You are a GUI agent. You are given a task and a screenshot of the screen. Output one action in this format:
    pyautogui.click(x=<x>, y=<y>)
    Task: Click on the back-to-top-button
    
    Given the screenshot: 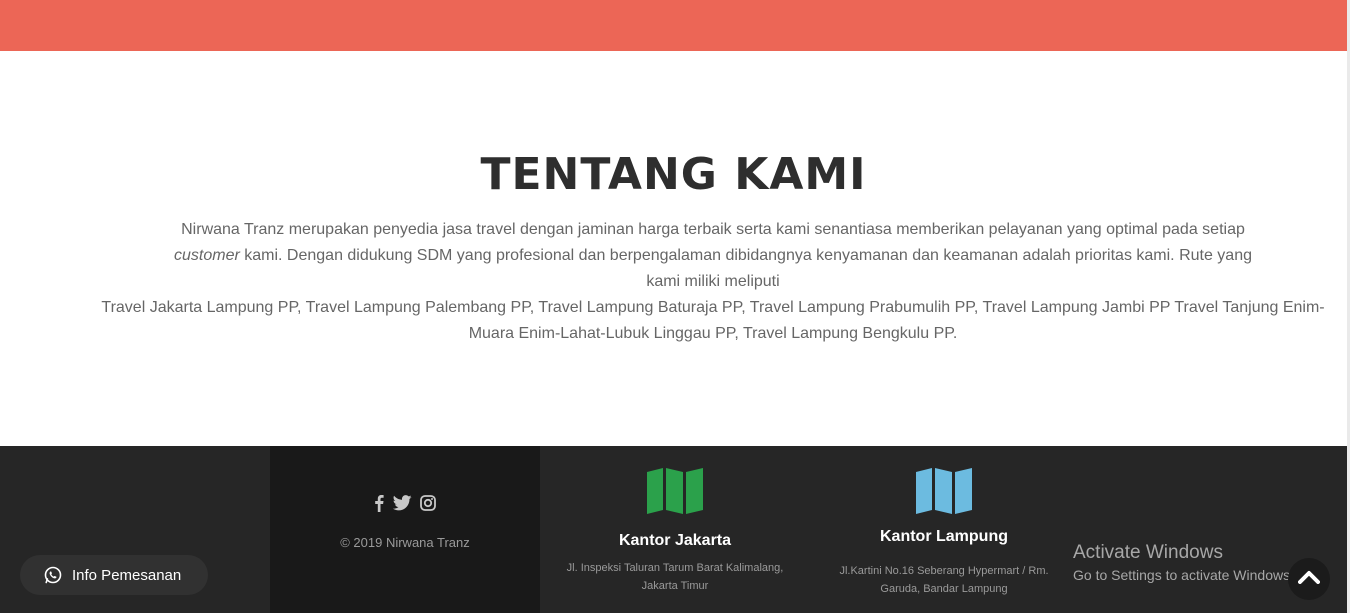 What is the action you would take?
    pyautogui.click(x=1309, y=579)
    